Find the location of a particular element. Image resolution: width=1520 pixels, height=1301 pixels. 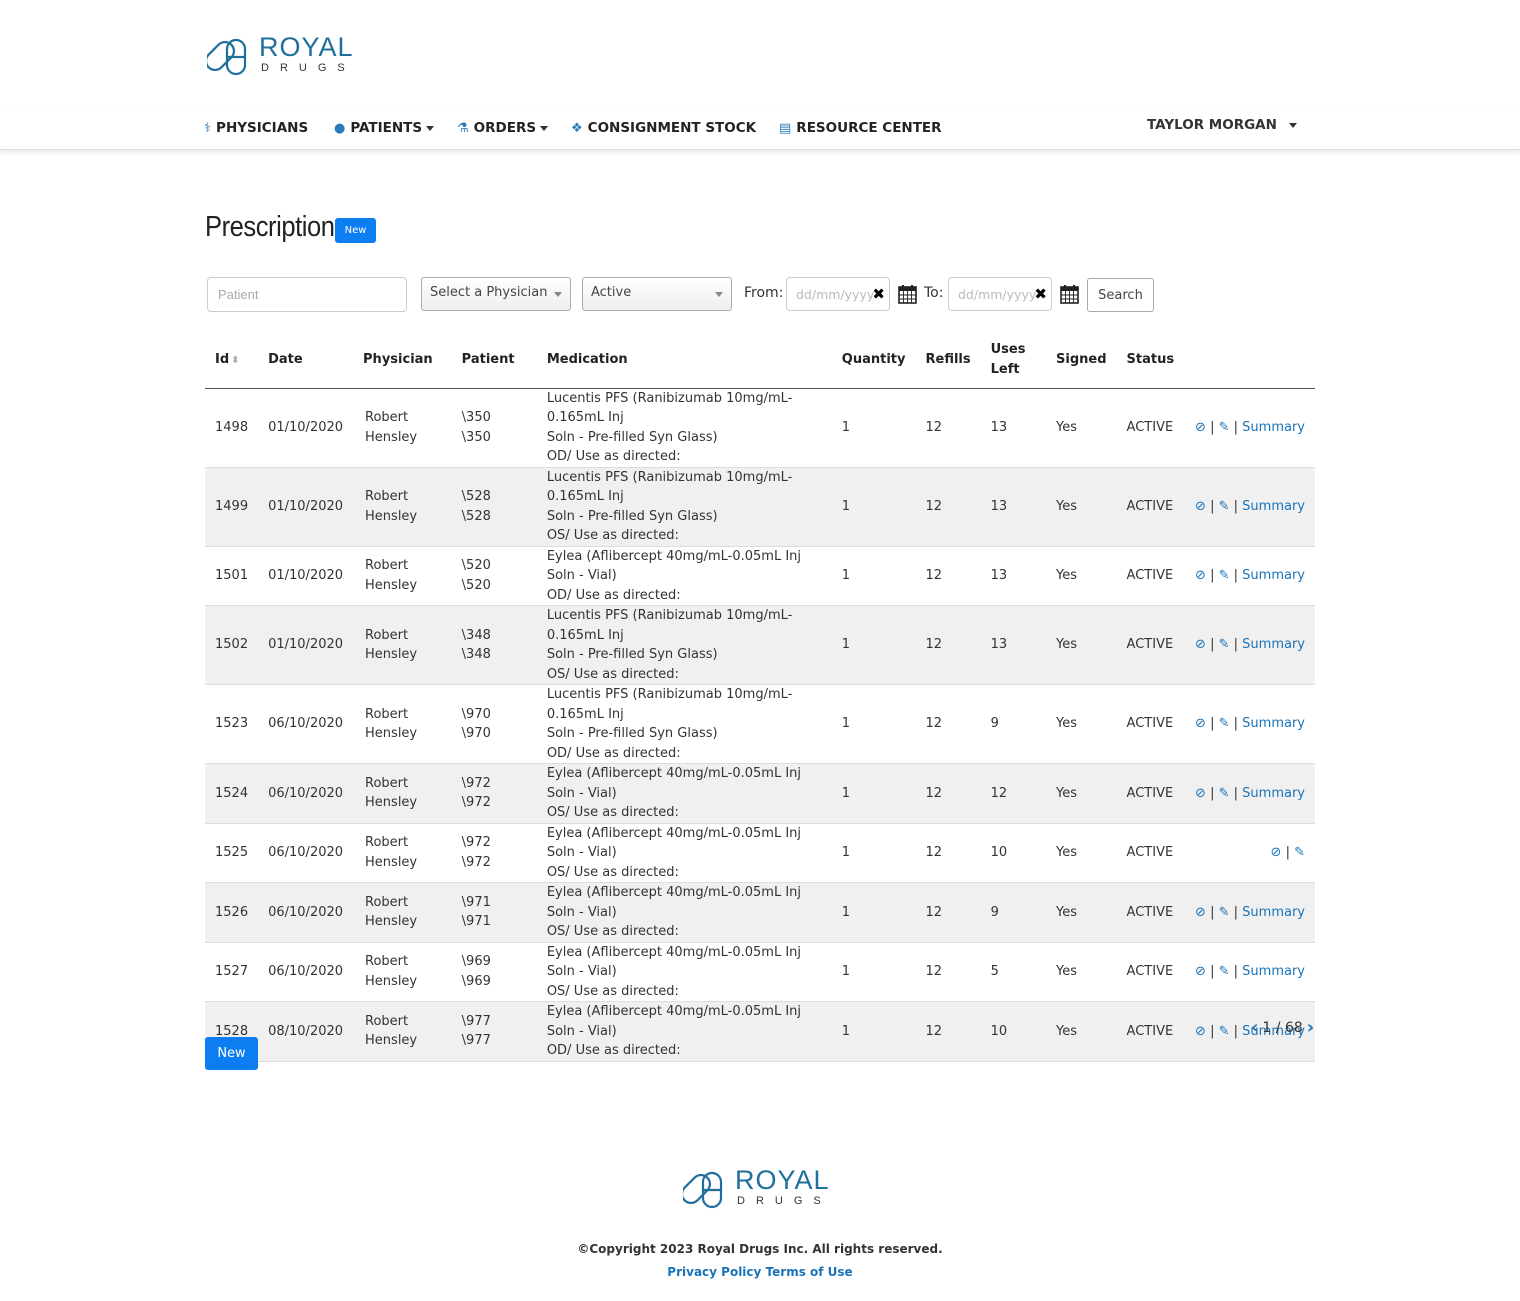

new-prescription-badge-button: New is located at coordinates (355, 230).